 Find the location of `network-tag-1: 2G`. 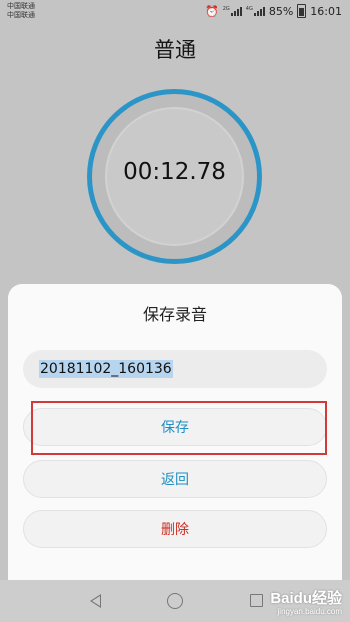

network-tag-1: 2G is located at coordinates (226, 8).